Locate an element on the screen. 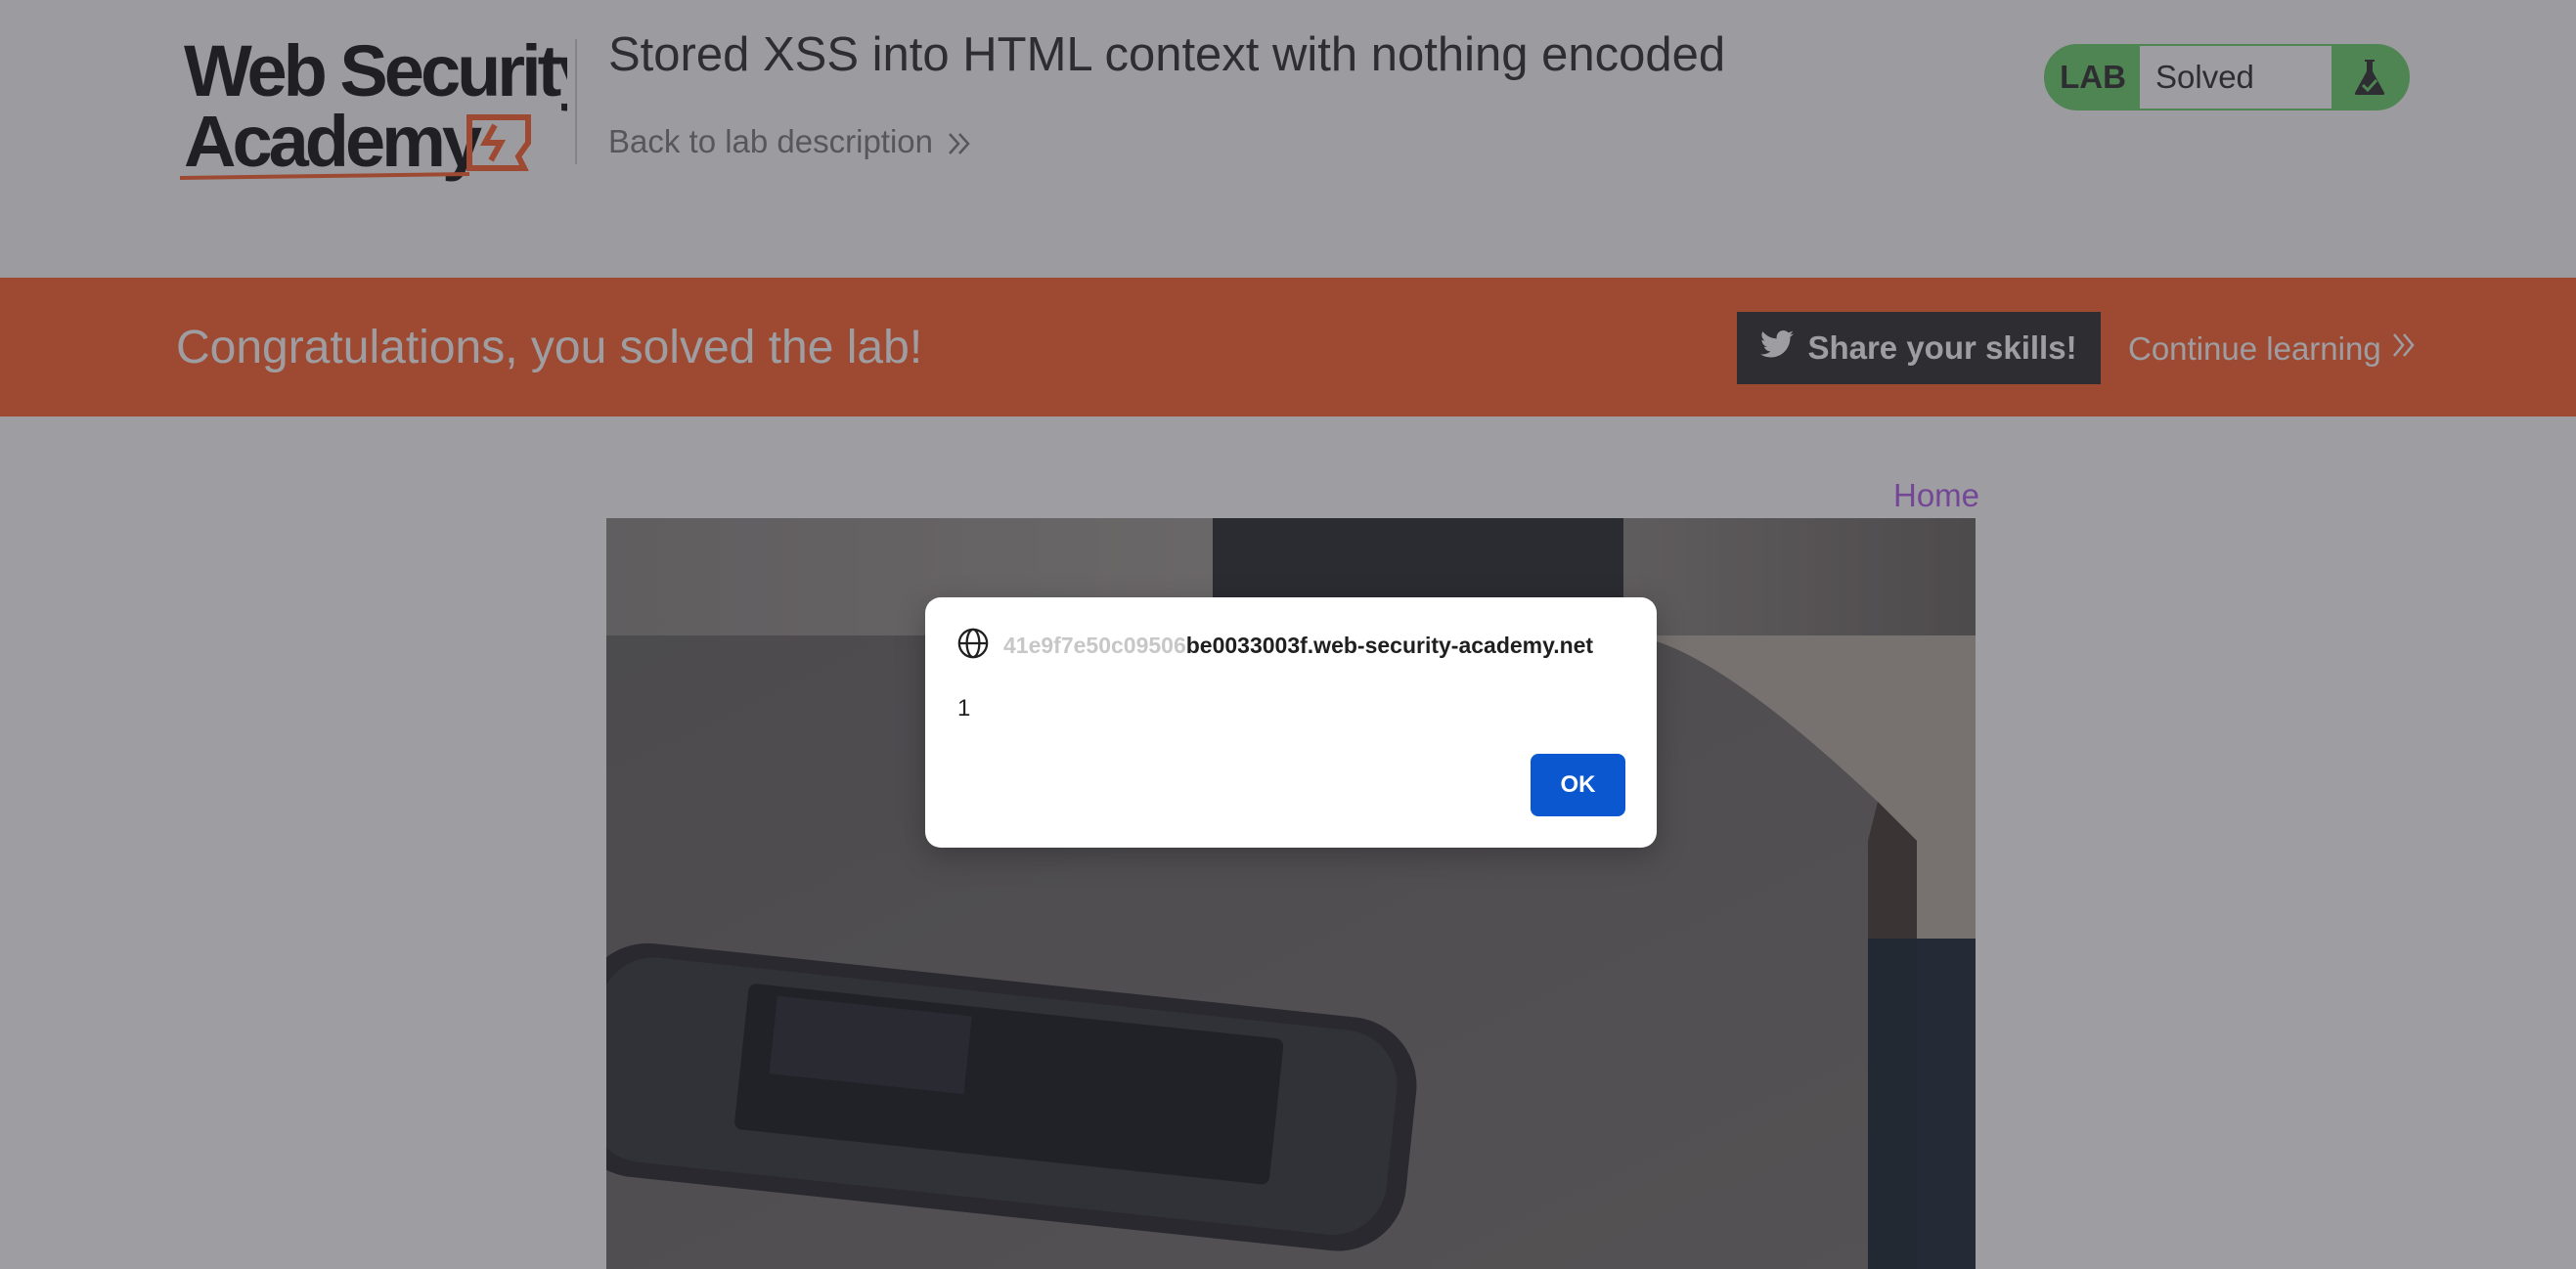  globe-icon is located at coordinates (973, 646).